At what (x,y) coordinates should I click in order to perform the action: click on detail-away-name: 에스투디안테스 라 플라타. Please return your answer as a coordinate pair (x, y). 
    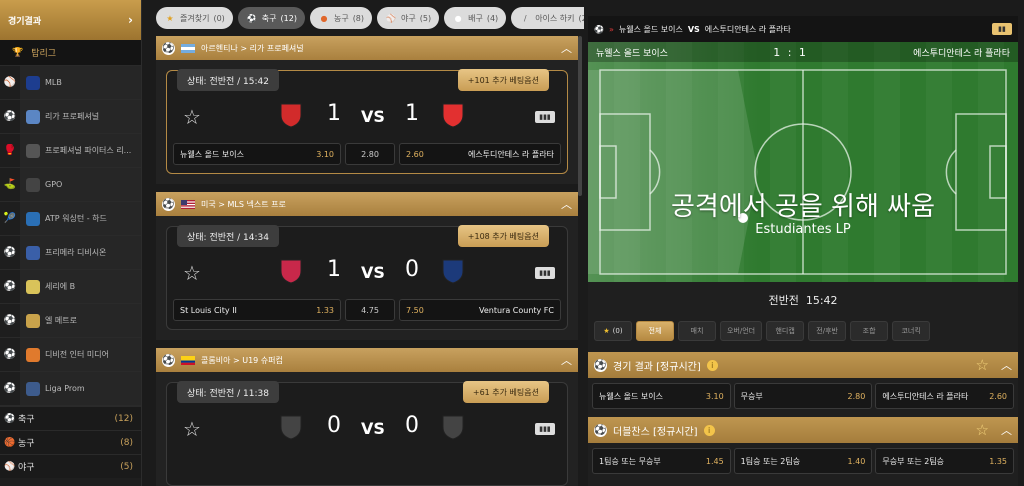
    Looking at the image, I should click on (747, 29).